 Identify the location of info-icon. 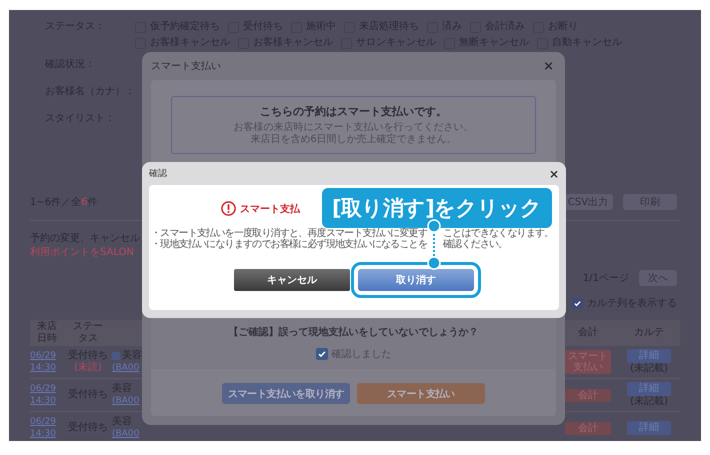
(116, 356).